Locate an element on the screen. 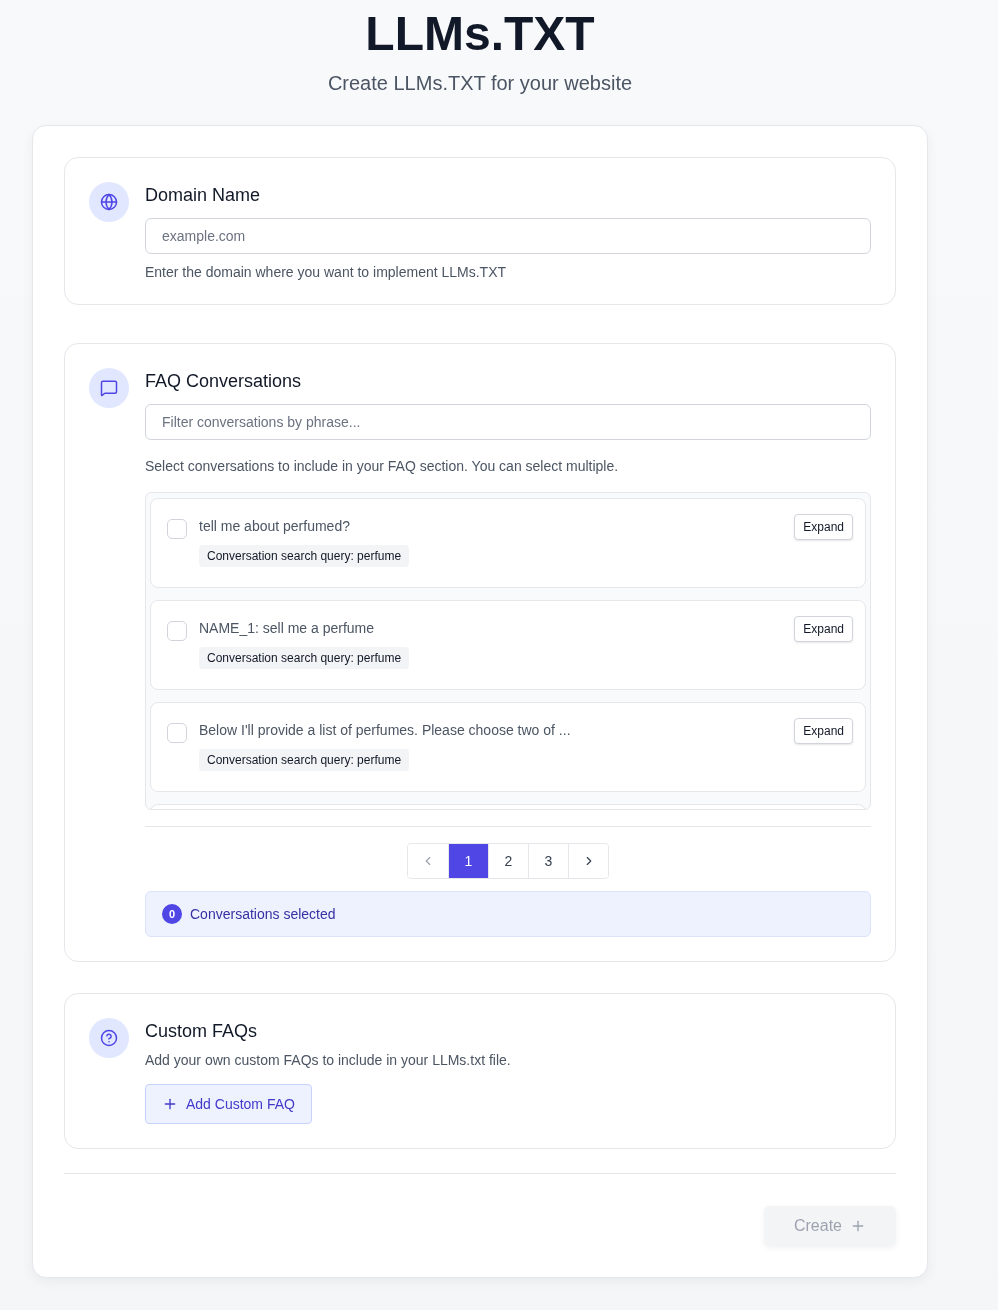 This screenshot has height=1310, width=998. section-title: FAQ Conversations is located at coordinates (224, 381).